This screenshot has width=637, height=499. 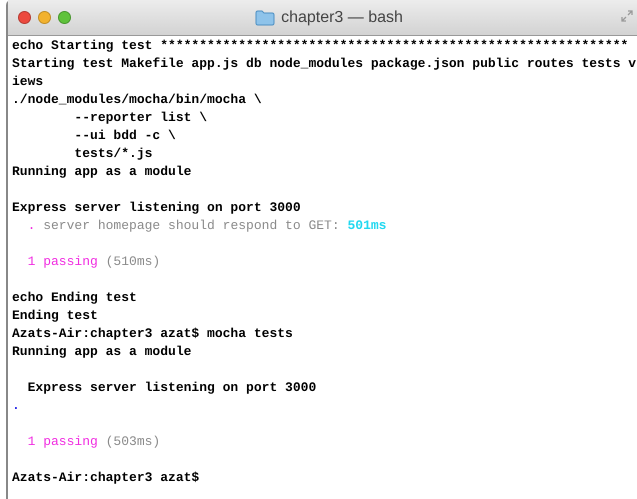 What do you see at coordinates (324, 63) in the screenshot?
I see `terminal-text: Starting test Makefile app.js db node_modules package.json public routes tests v` at bounding box center [324, 63].